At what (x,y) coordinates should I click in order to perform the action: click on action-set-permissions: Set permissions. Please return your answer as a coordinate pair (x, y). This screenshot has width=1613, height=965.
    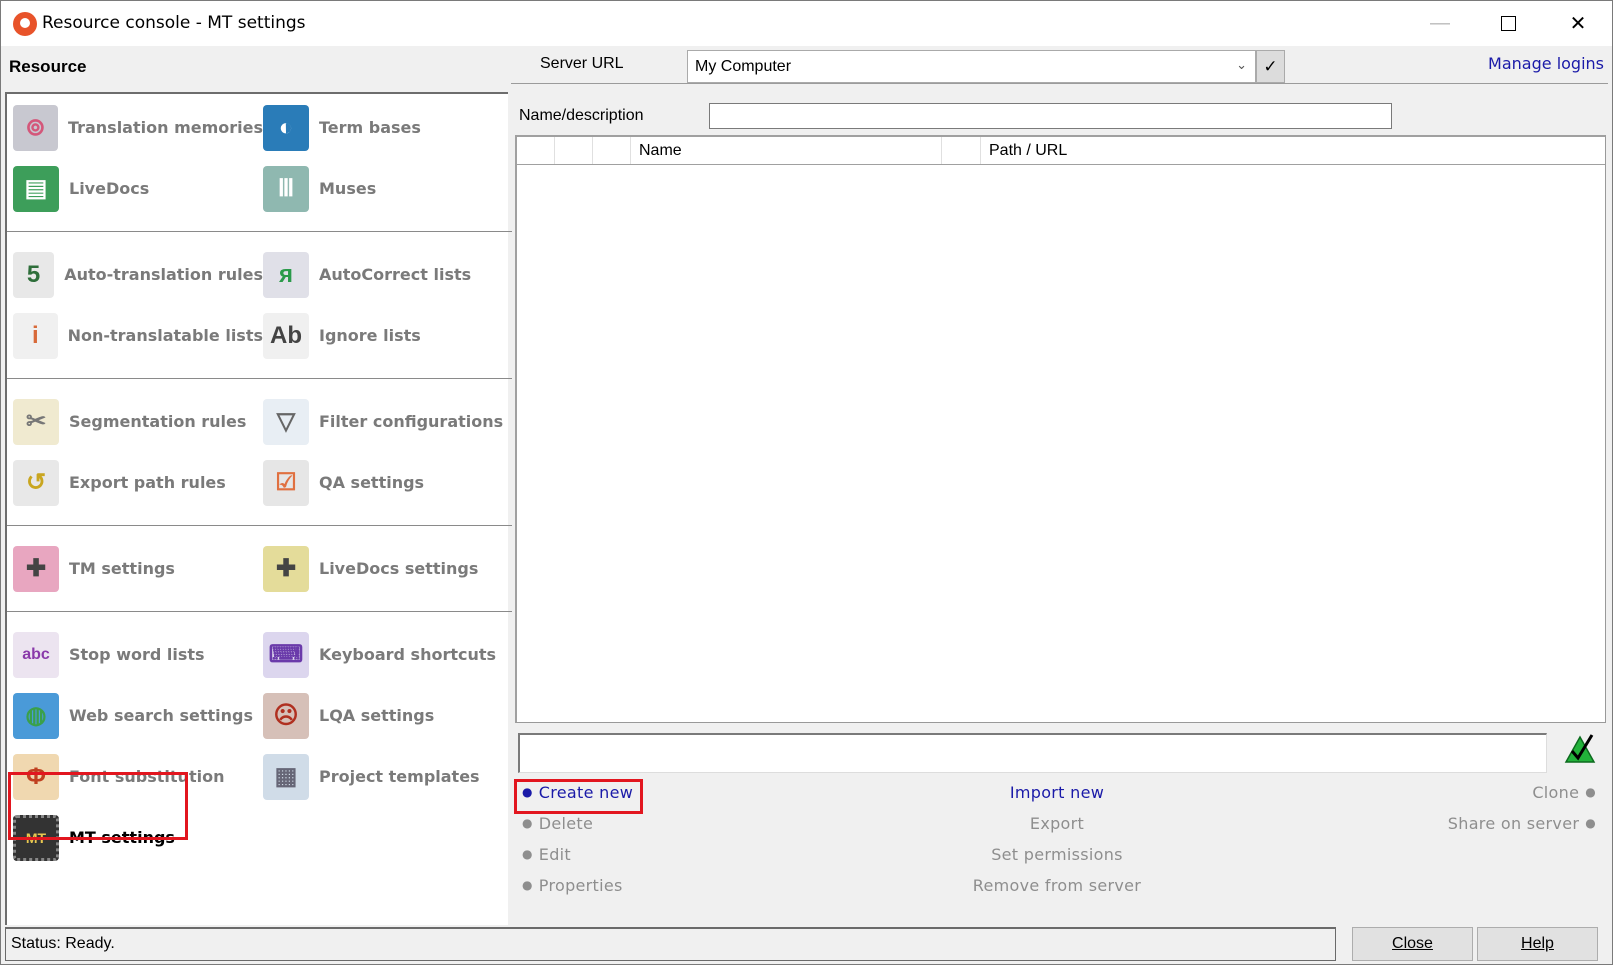
    Looking at the image, I should click on (1057, 854).